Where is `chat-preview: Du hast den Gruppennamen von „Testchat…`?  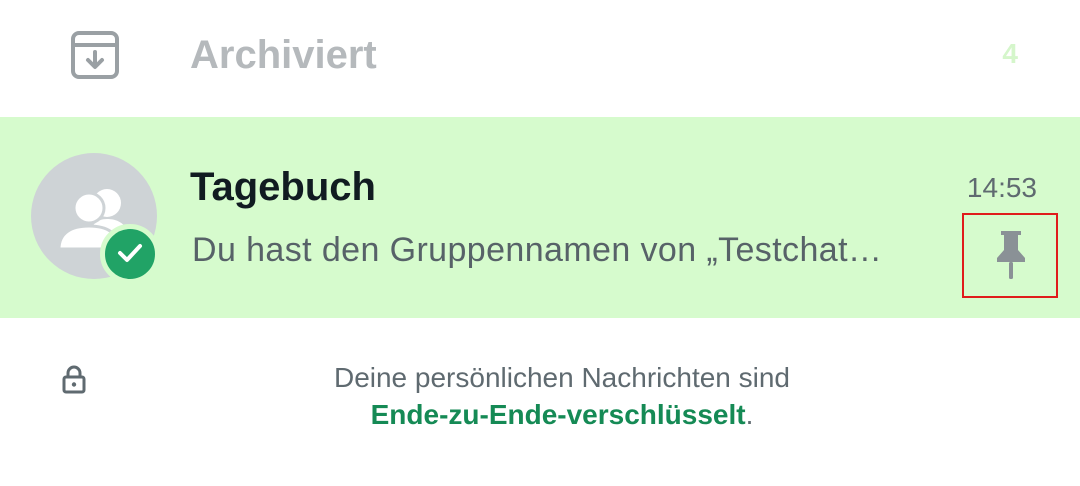
chat-preview: Du hast den Gruppennamen von „Testchat… is located at coordinates (537, 250).